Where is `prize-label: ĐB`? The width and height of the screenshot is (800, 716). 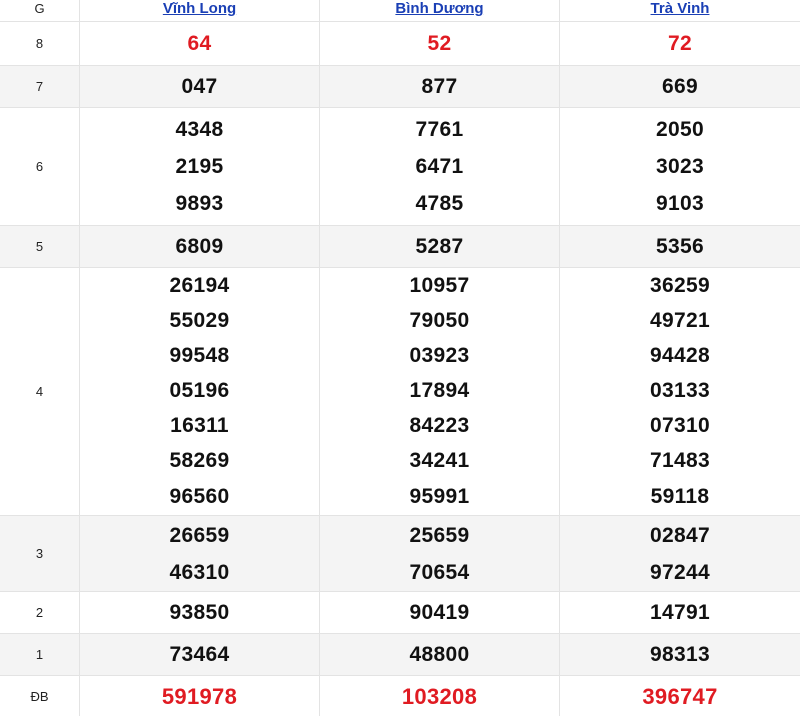 prize-label: ĐB is located at coordinates (40, 696).